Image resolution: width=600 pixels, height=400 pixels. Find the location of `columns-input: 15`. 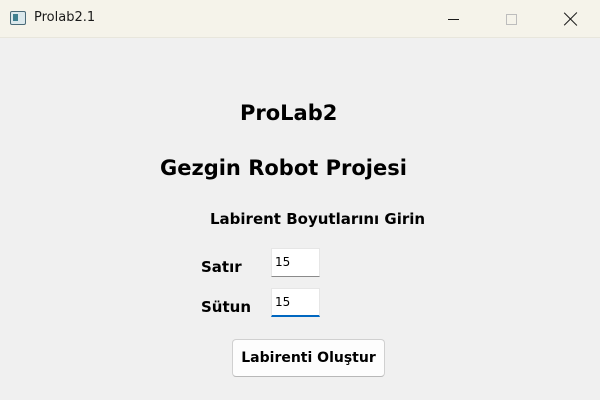

columns-input: 15 is located at coordinates (295, 302).